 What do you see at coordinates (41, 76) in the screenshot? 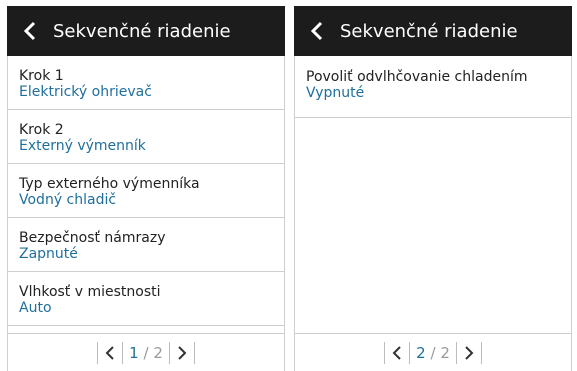
I see `item-label: Krok 1` at bounding box center [41, 76].